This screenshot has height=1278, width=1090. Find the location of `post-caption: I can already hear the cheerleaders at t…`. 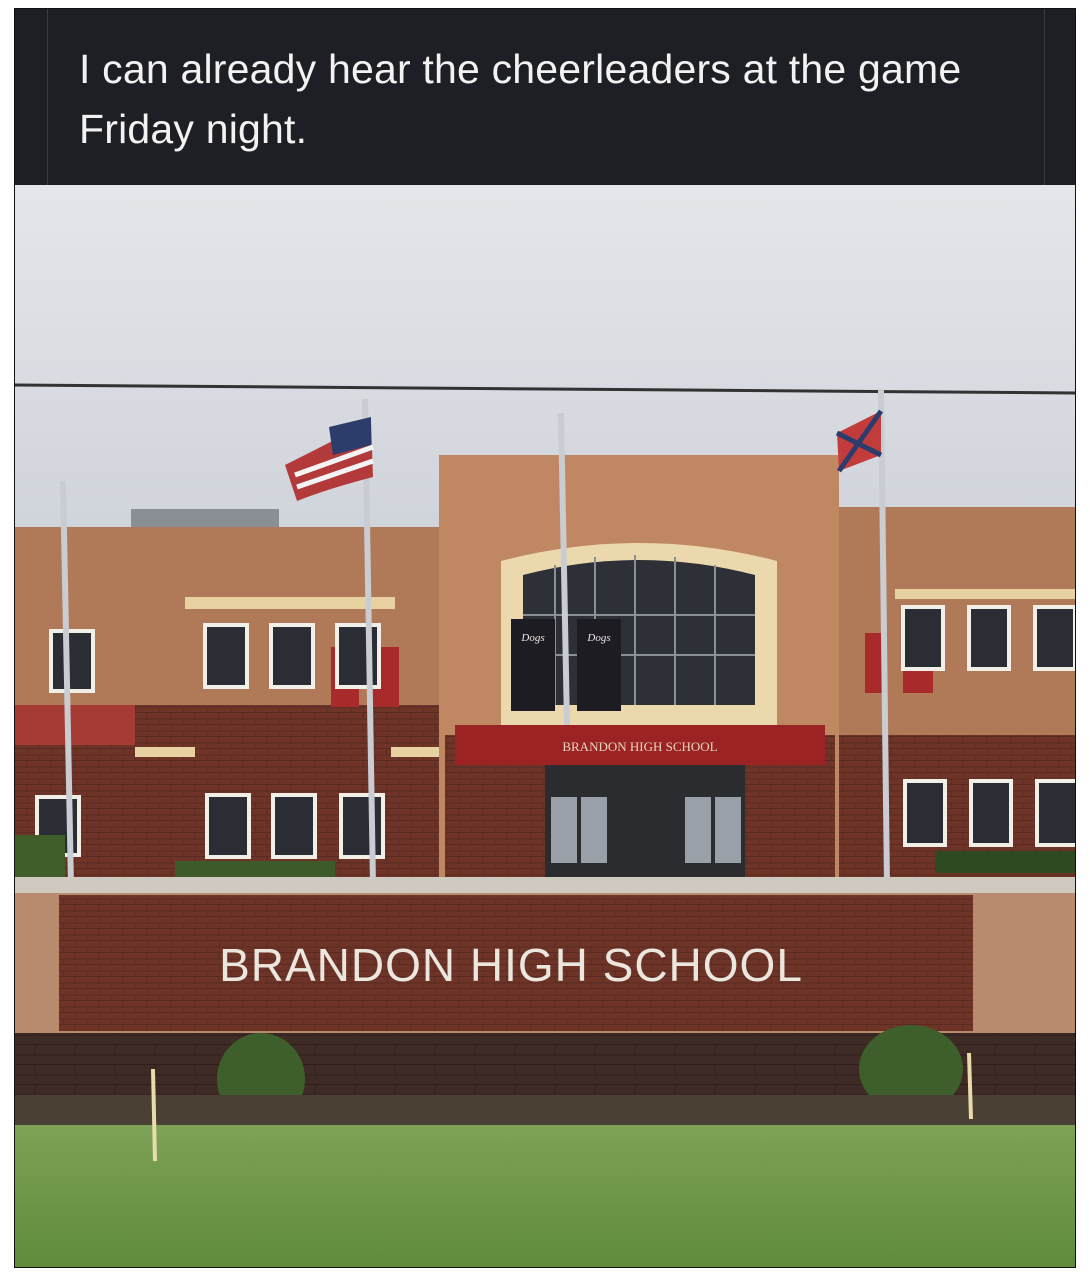

post-caption: I can already hear the cheerleaders at t… is located at coordinates (520, 99).